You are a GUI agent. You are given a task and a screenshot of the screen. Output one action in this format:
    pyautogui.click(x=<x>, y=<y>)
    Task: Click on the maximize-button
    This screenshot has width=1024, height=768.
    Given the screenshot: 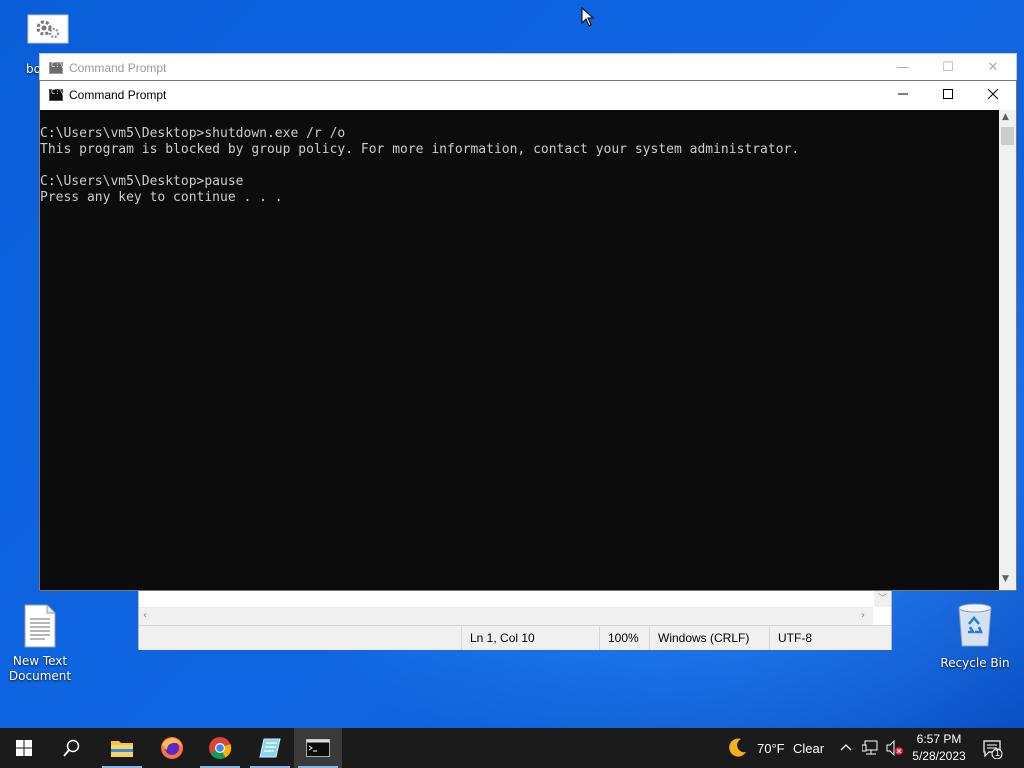 What is the action you would take?
    pyautogui.click(x=948, y=95)
    